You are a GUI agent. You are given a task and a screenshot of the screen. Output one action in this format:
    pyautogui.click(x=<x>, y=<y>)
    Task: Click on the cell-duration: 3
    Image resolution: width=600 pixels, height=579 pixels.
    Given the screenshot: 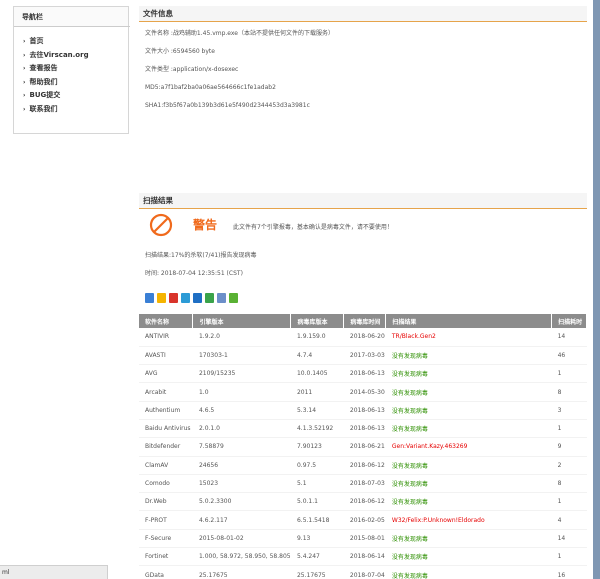 What is the action you would take?
    pyautogui.click(x=569, y=410)
    